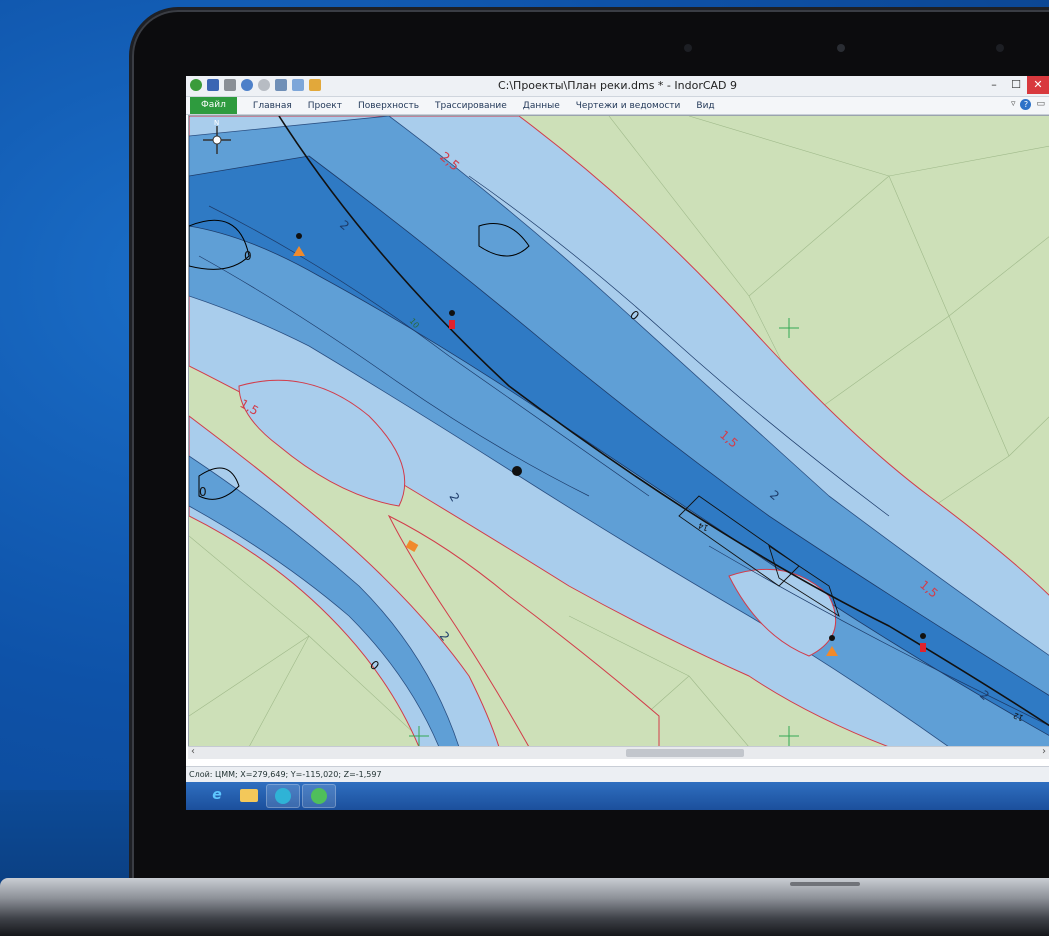 The image size is (1049, 936). I want to click on tab-surface: Поверхность, so click(388, 106).